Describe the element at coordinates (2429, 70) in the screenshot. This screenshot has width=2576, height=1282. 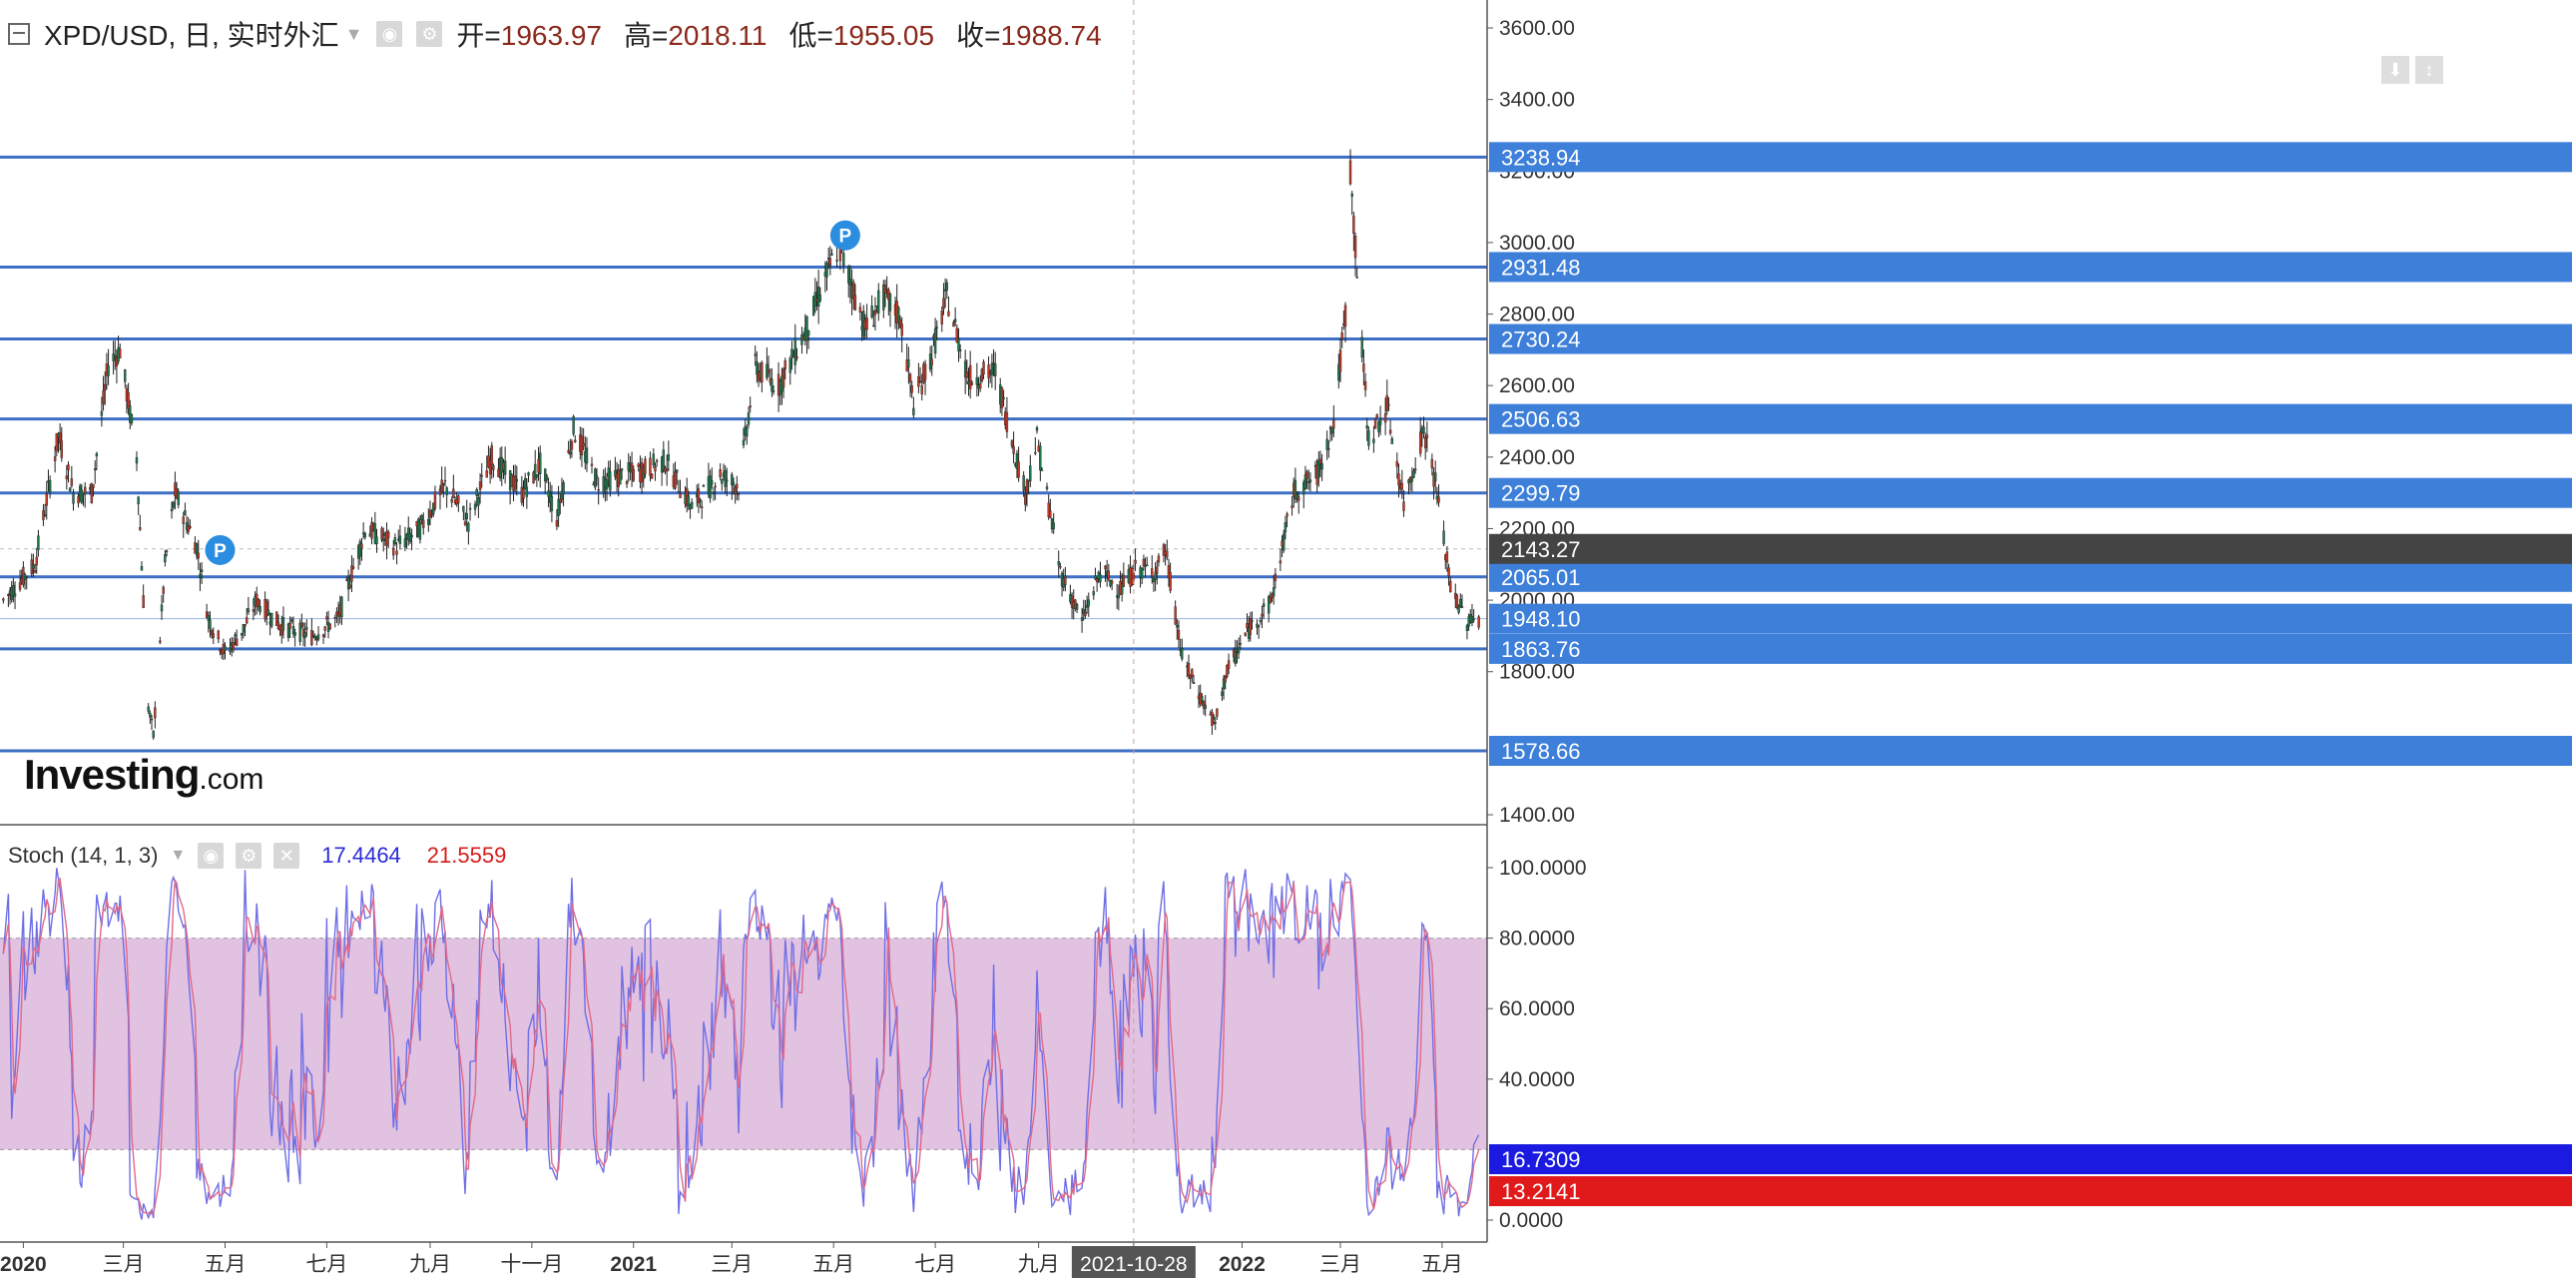
I see `scale-icon: ↕` at that location.